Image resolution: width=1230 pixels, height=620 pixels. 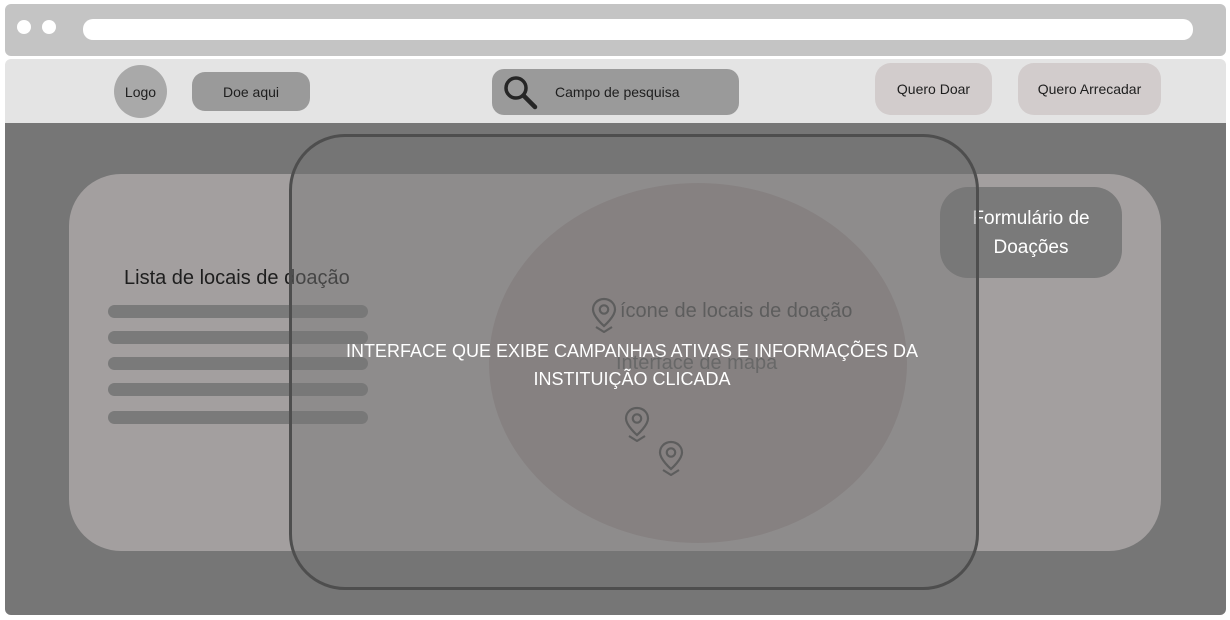 I want to click on search-field: Campo de pesquisa, so click(x=615, y=92).